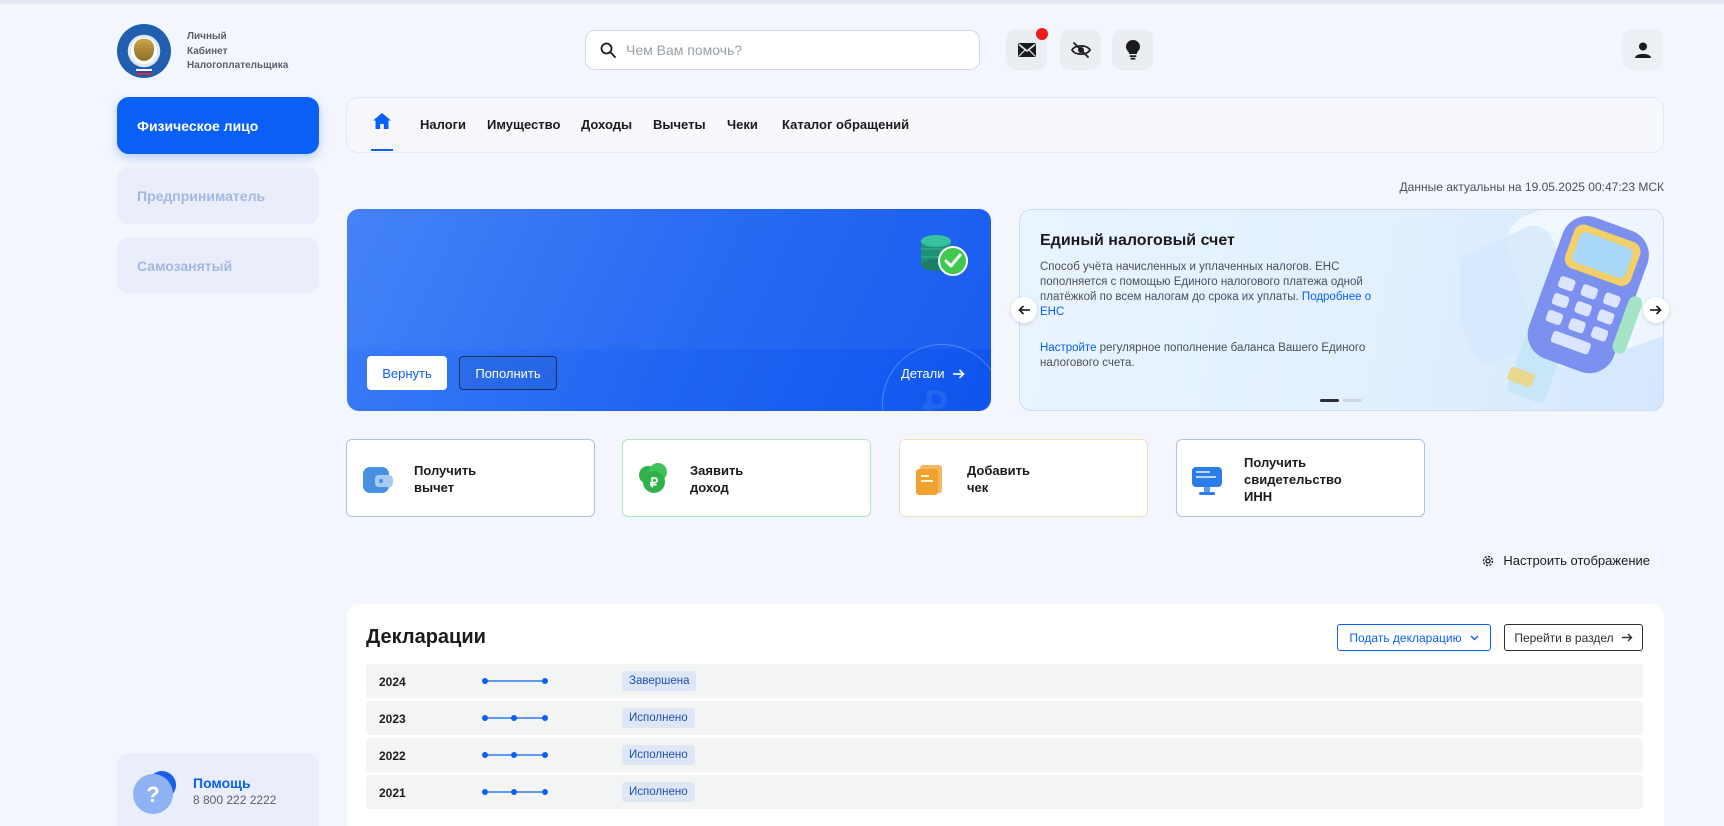 This screenshot has width=1724, height=826. What do you see at coordinates (659, 681) in the screenshot?
I see `status-badge: Завершена` at bounding box center [659, 681].